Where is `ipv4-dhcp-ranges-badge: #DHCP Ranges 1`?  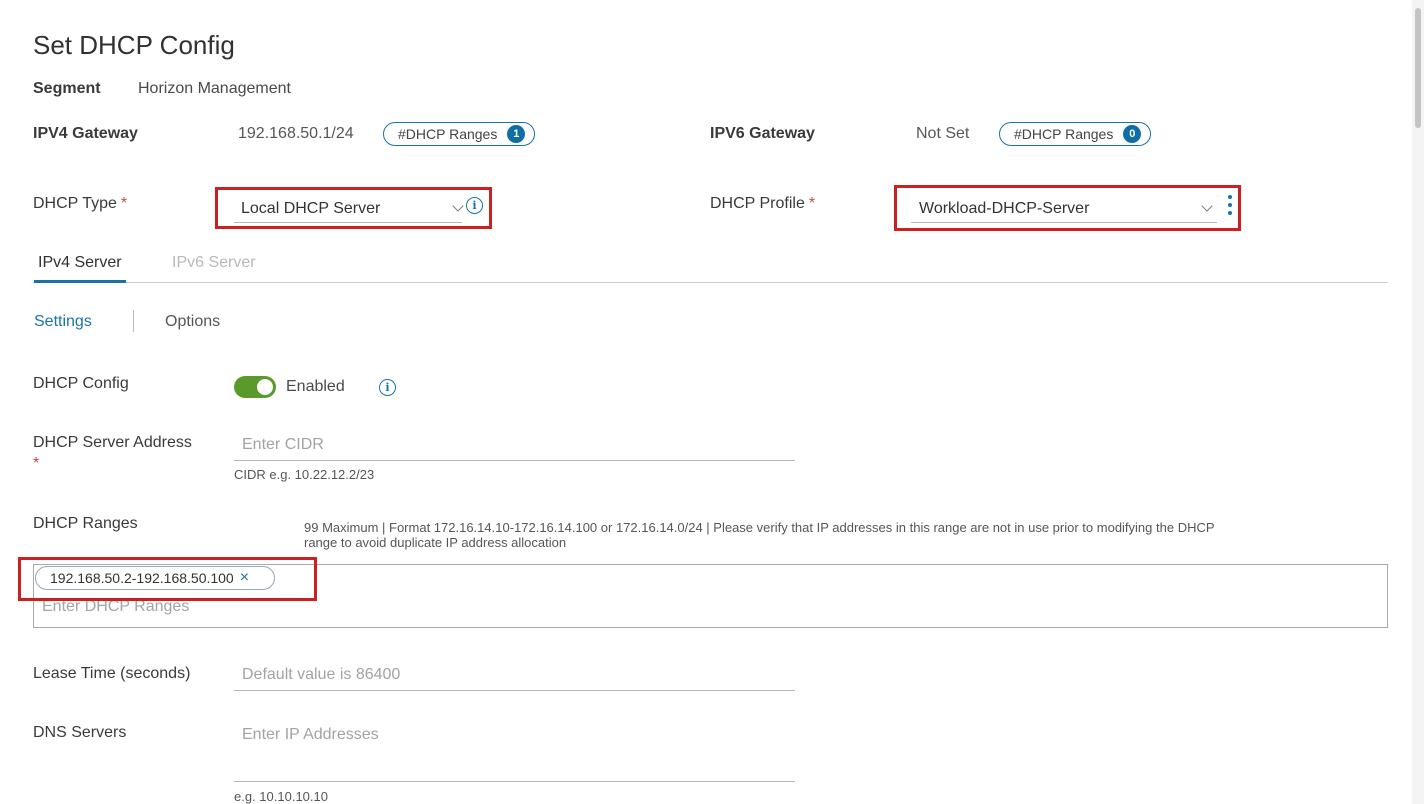 ipv4-dhcp-ranges-badge: #DHCP Ranges 1 is located at coordinates (459, 134).